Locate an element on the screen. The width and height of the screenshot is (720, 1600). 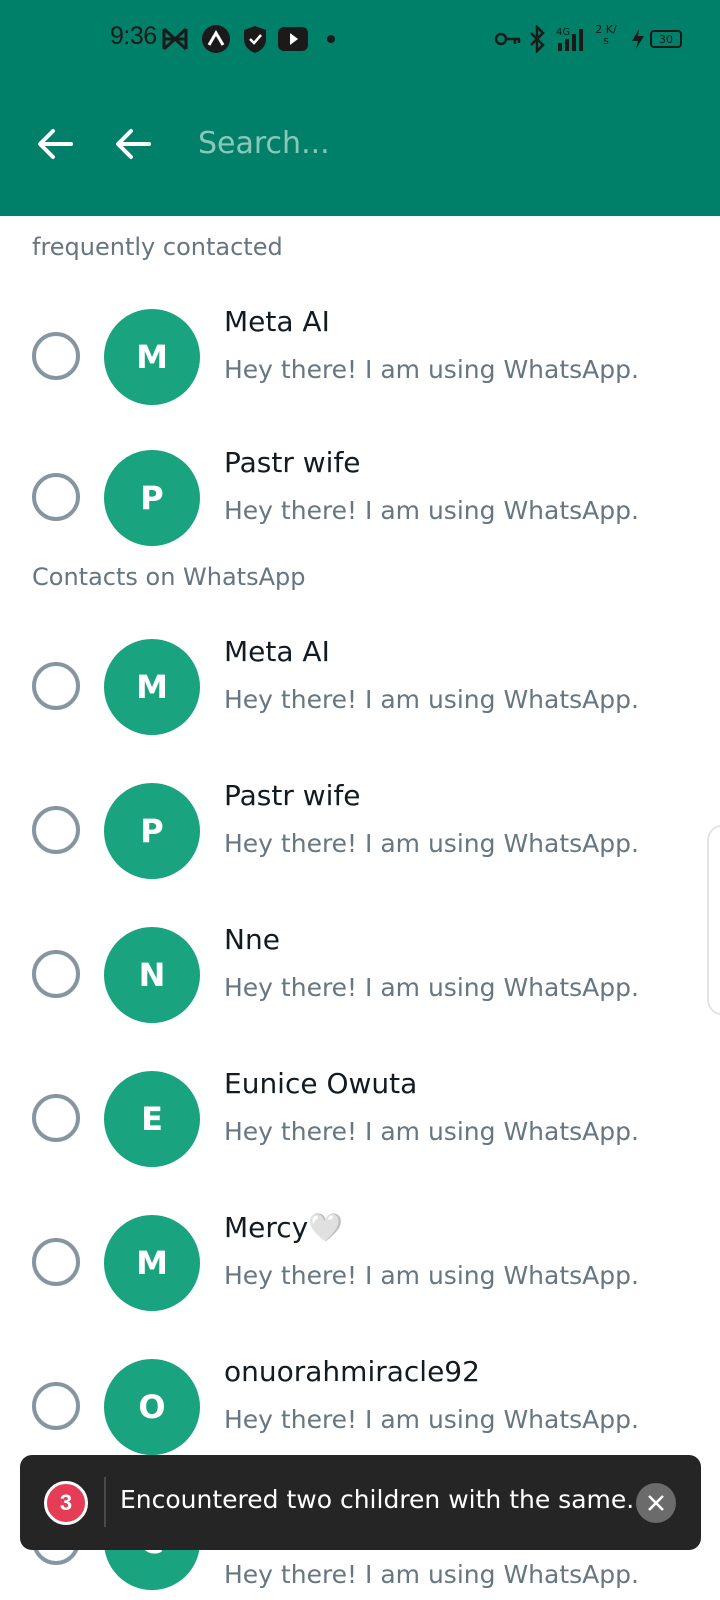
error-count-badge: 3 is located at coordinates (66, 1503).